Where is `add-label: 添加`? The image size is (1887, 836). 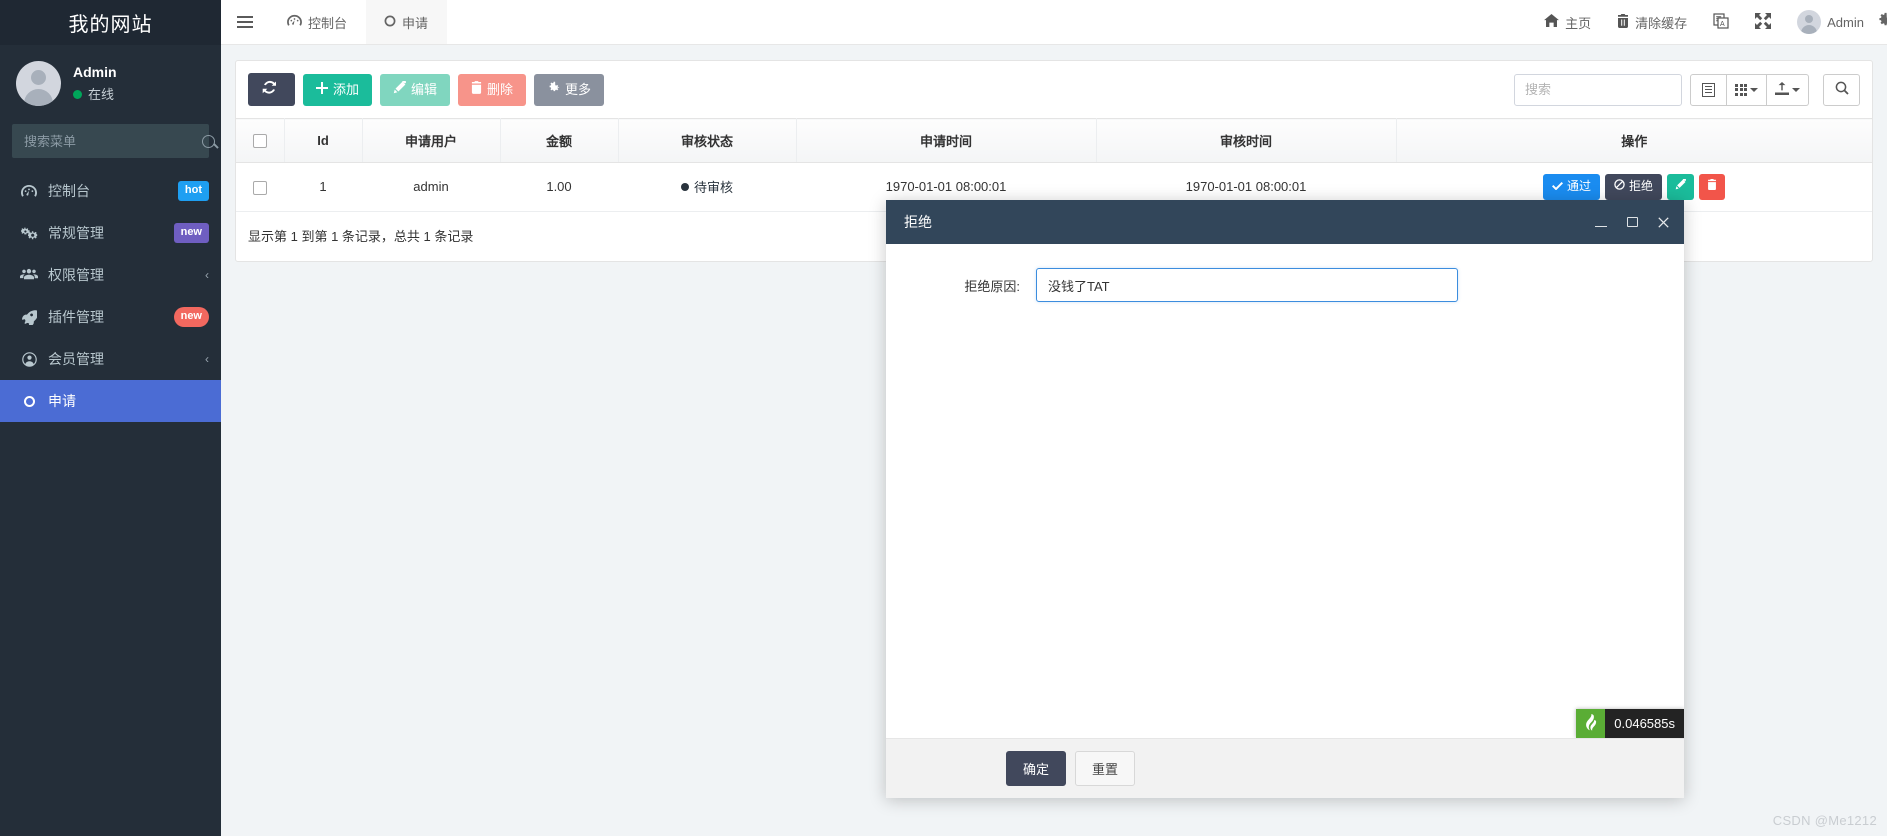 add-label: 添加 is located at coordinates (346, 89).